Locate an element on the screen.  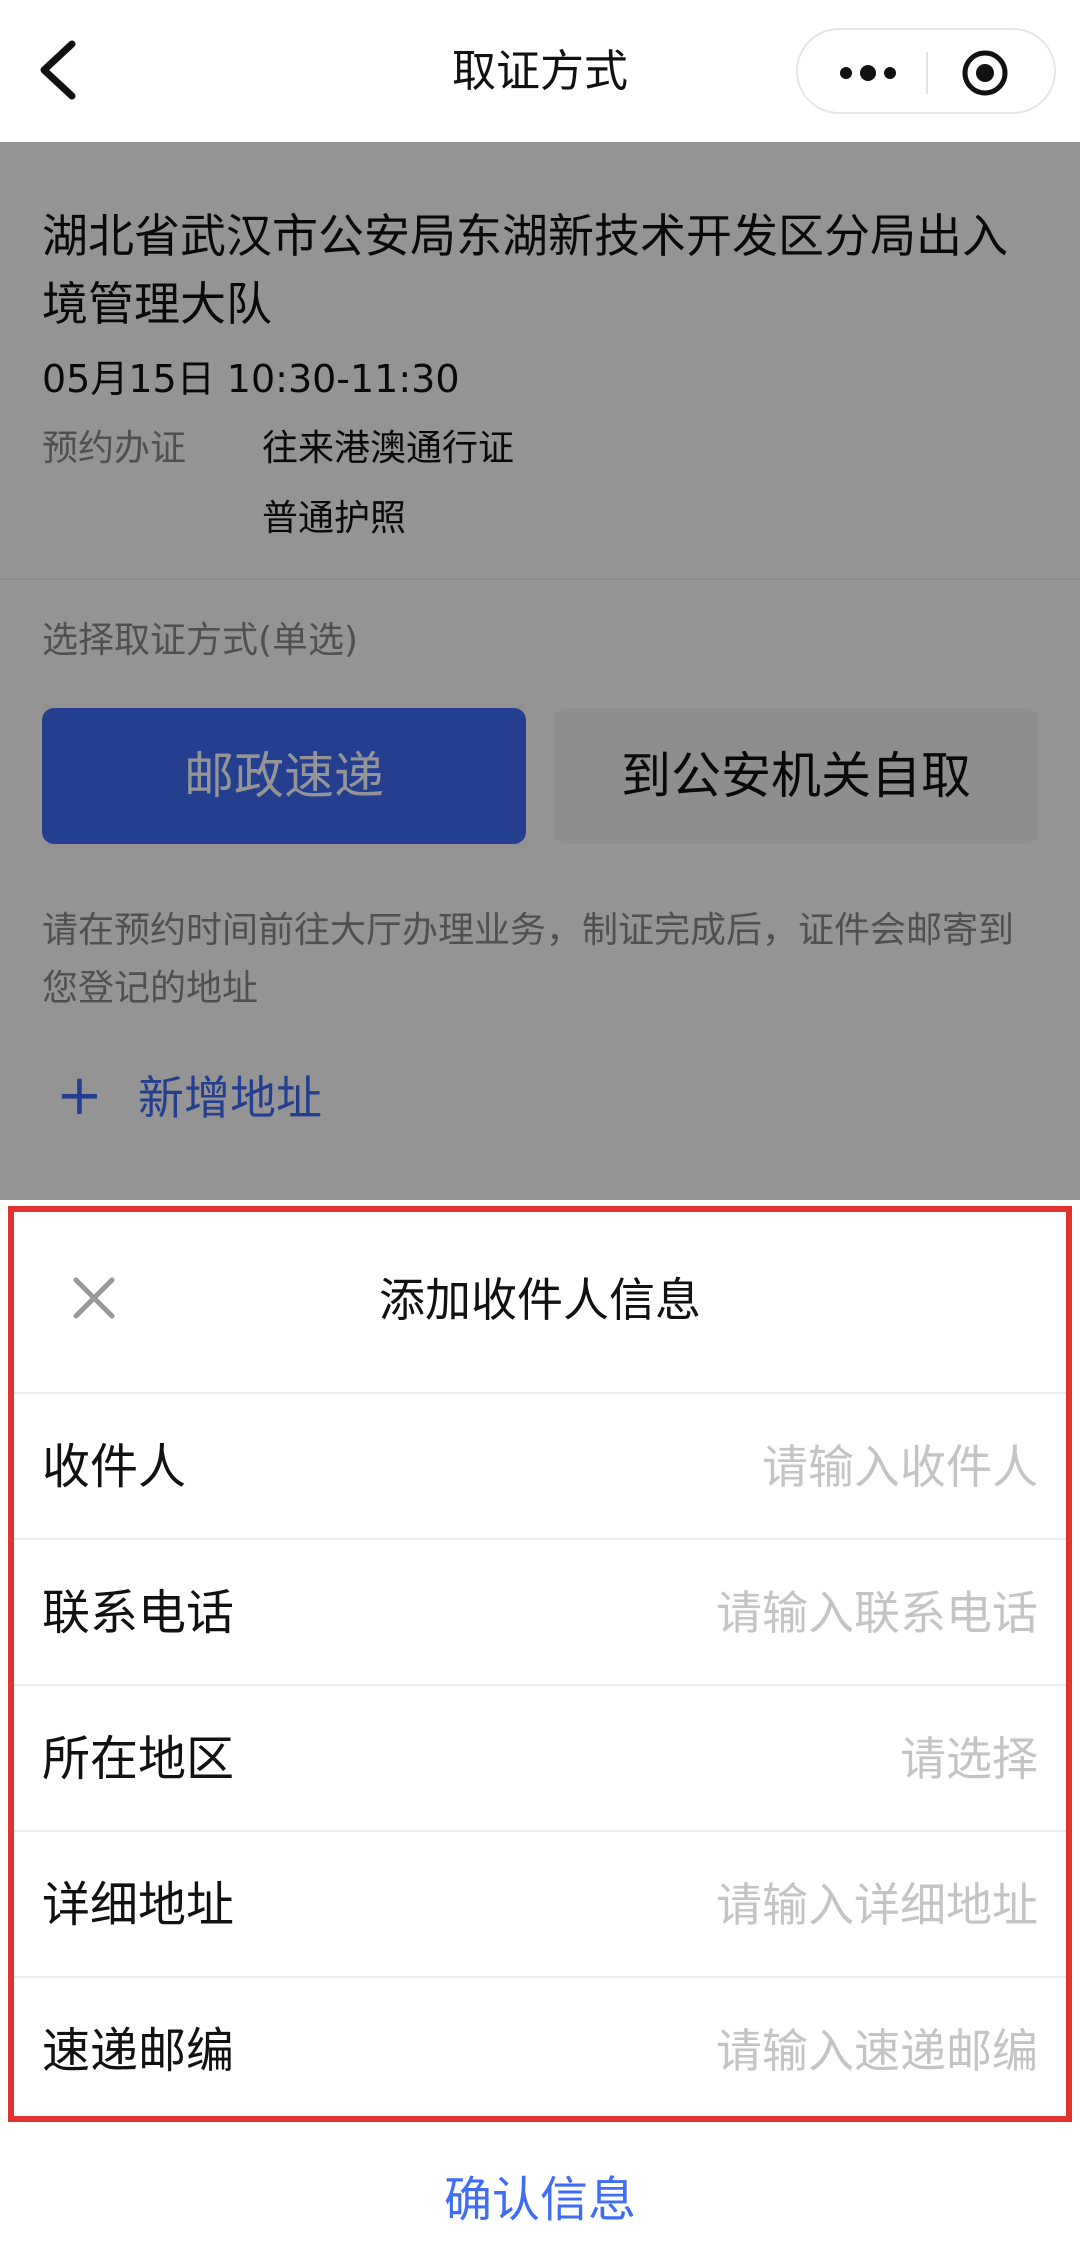
sheet-title: 添加收件人信息 is located at coordinates (540, 1300).